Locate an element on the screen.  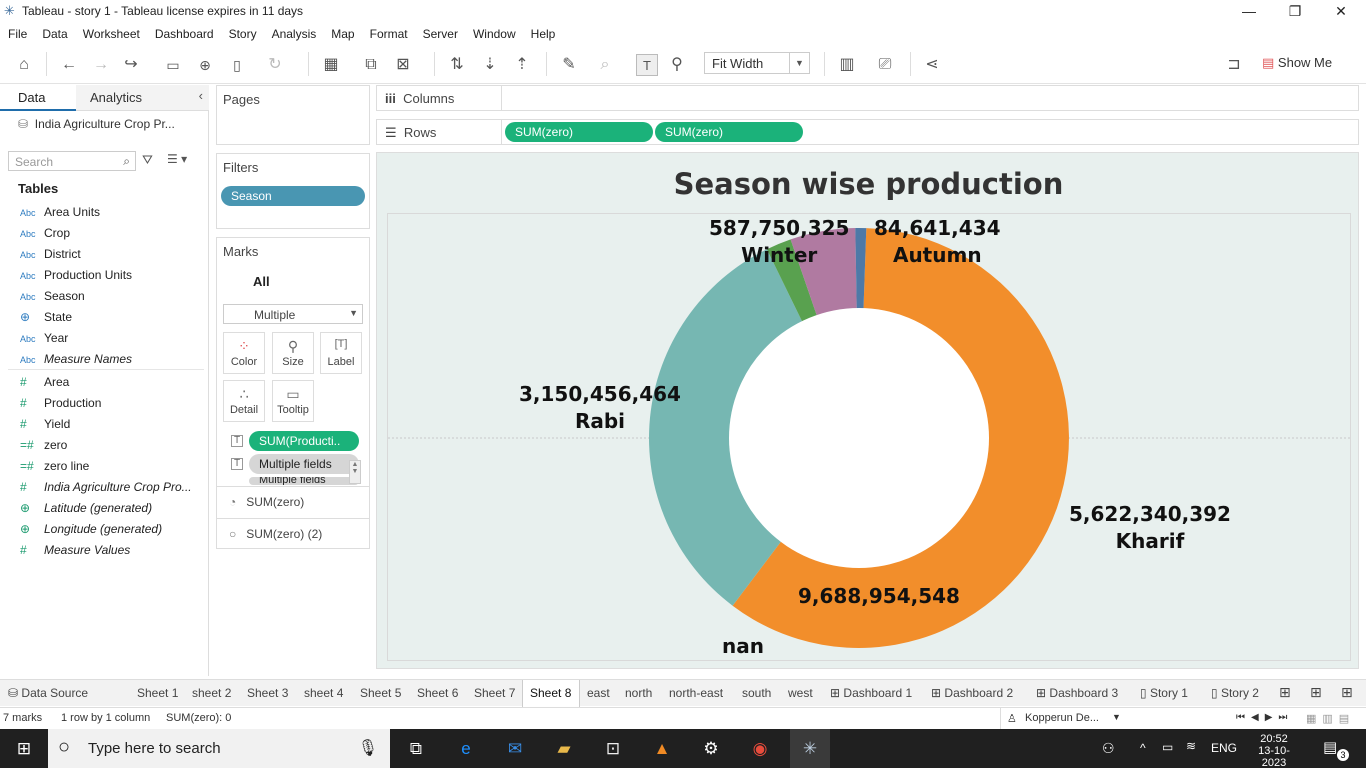
new-worksheet-icon: ▦ is located at coordinates (331, 65).